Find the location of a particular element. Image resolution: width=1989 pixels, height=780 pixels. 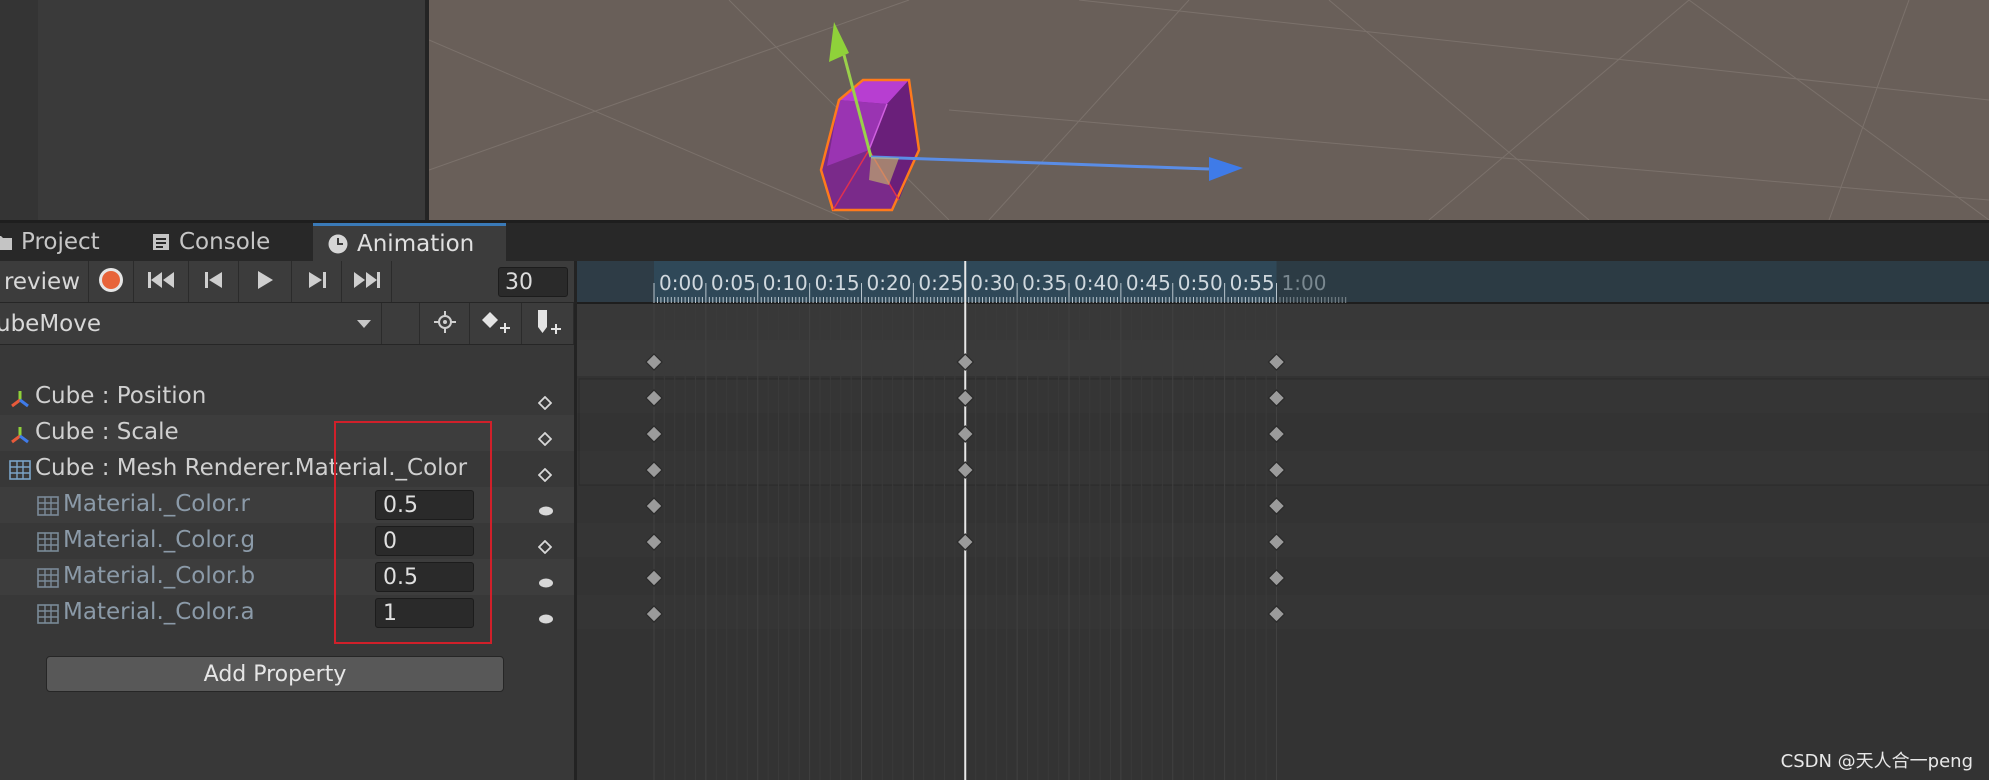

window-tab-bar: Project Console Animation is located at coordinates (994, 242).